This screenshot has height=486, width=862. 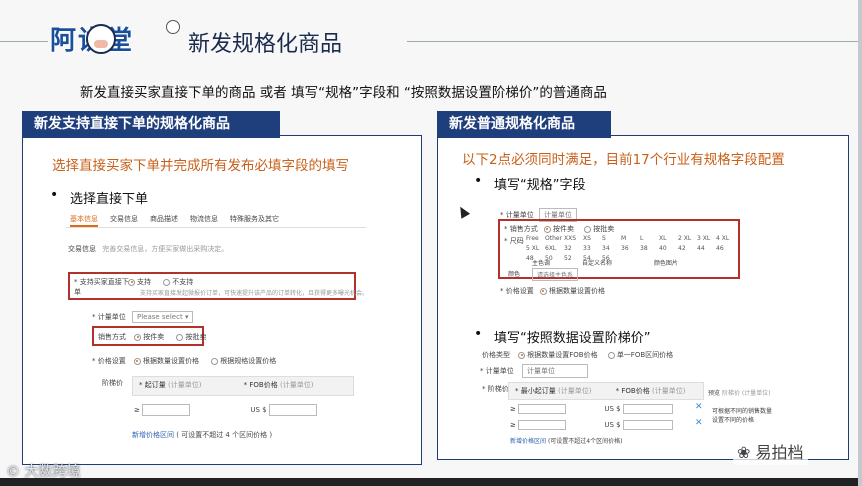 I want to click on size-option: L, so click(x=649, y=238).